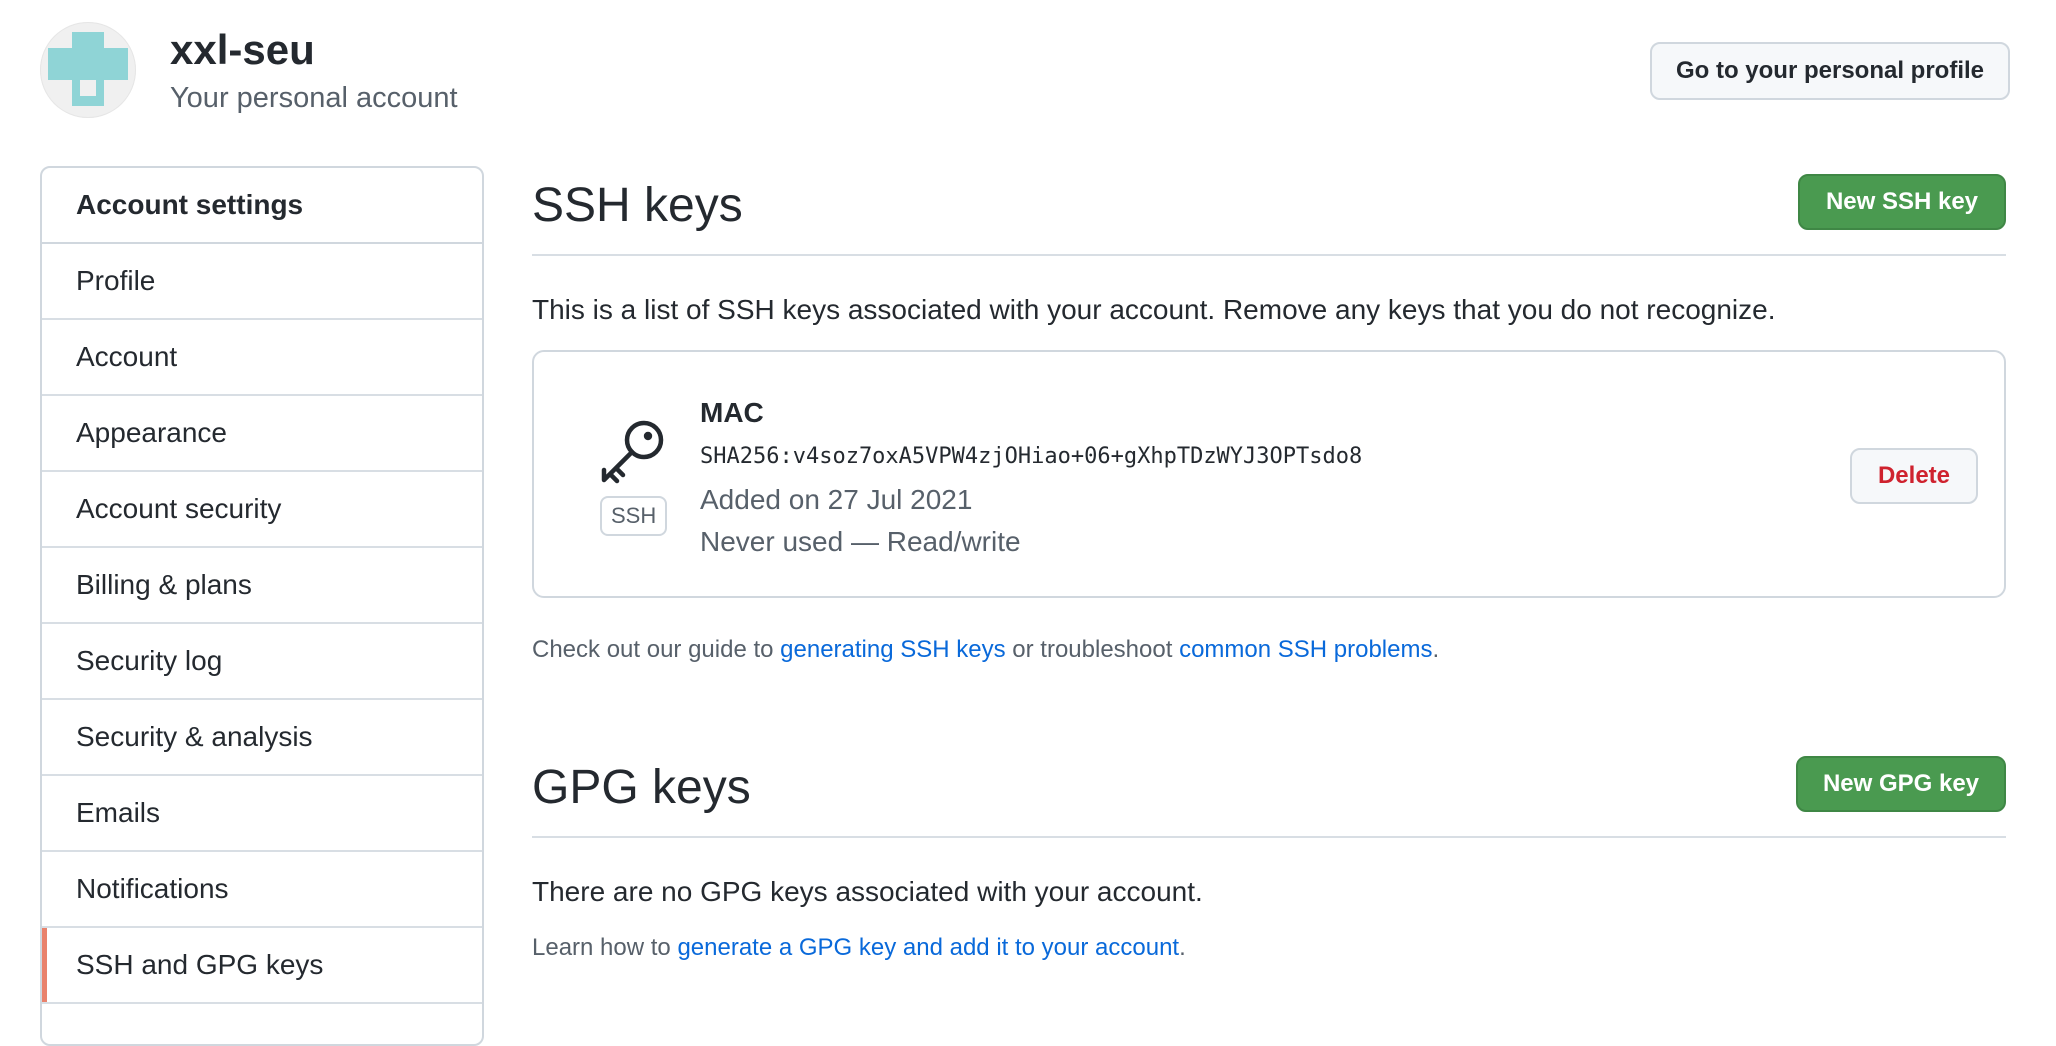 The image size is (2056, 1046). What do you see at coordinates (836, 499) in the screenshot?
I see `ssh-key-added-date: Added on 27 Jul 2021` at bounding box center [836, 499].